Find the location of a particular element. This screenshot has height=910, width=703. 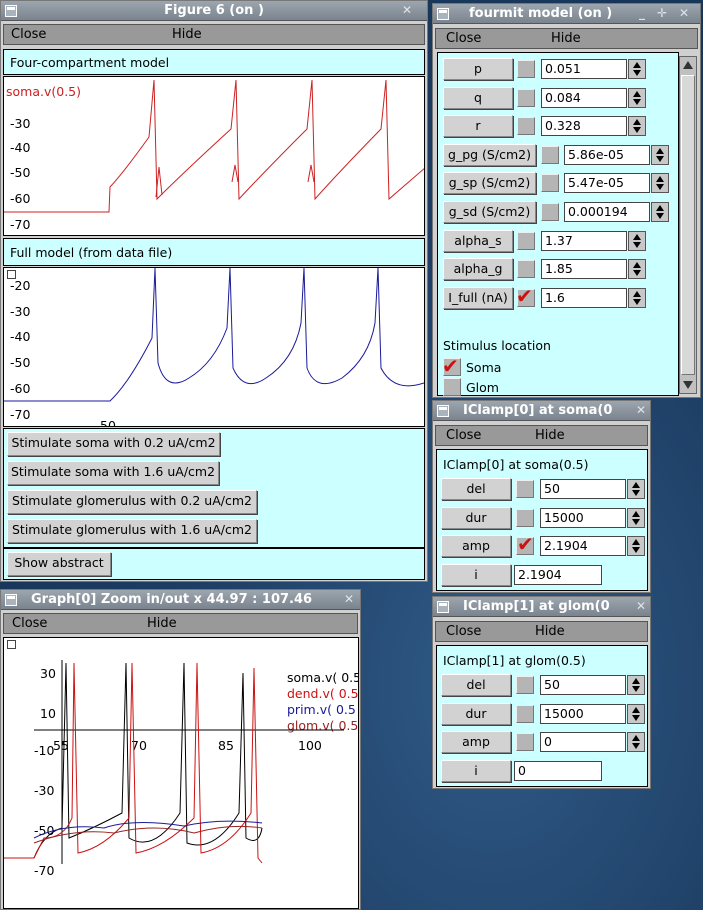

param-button-7: alpha_g is located at coordinates (478, 269).